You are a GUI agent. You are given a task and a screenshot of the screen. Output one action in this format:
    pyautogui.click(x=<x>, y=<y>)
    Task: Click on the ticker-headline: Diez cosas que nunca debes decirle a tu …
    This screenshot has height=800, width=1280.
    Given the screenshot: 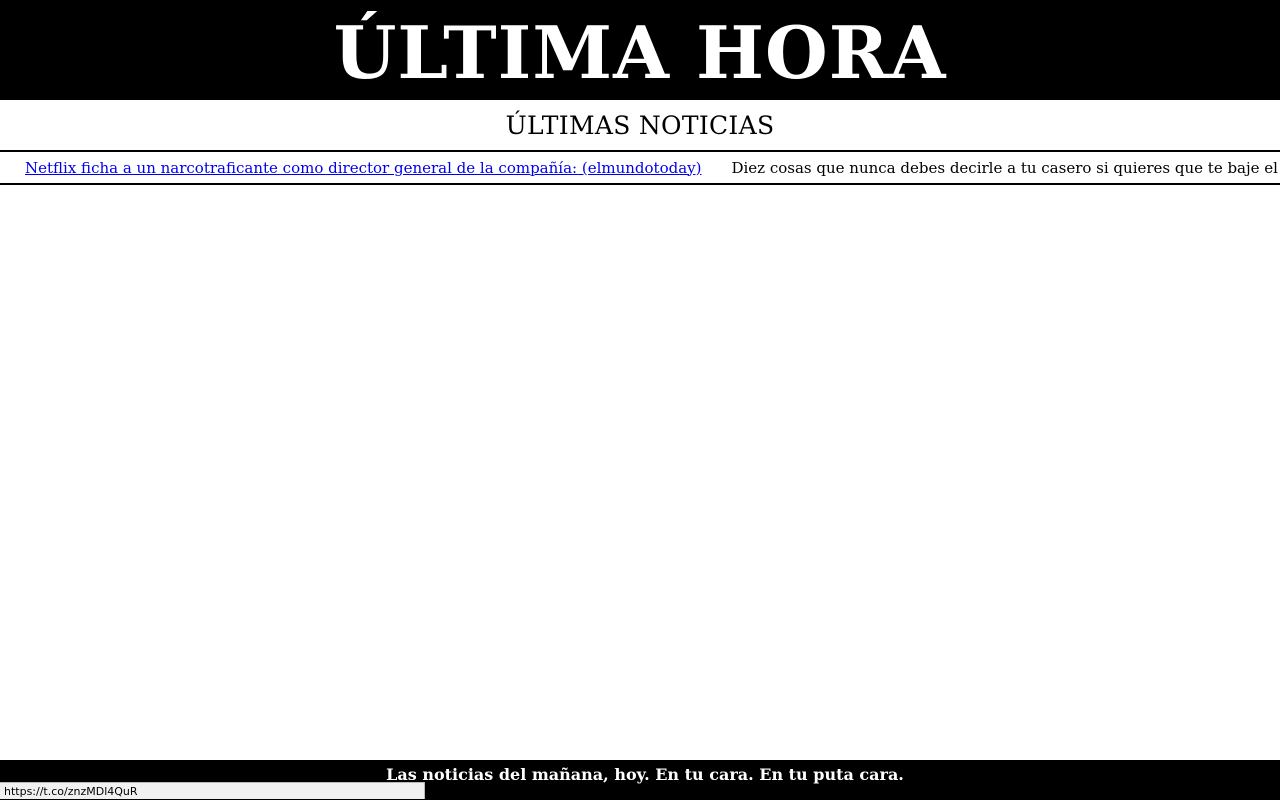 What is the action you would take?
    pyautogui.click(x=1005, y=167)
    